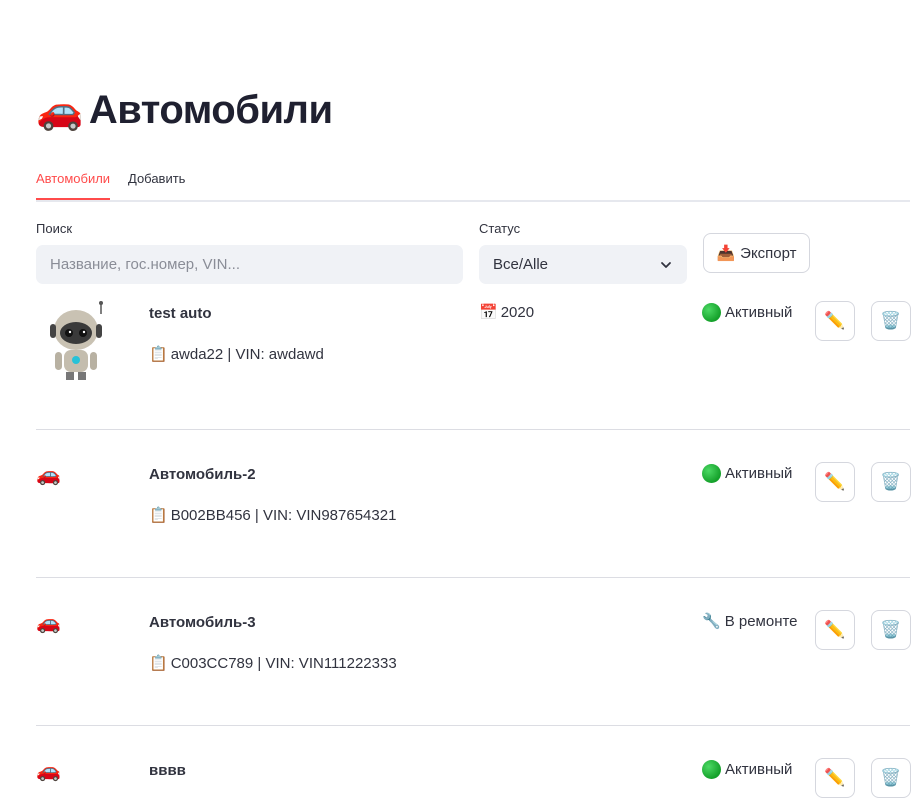 This screenshot has width=922, height=803. Describe the element at coordinates (711, 621) in the screenshot. I see `wrench-icon: 🔧` at that location.